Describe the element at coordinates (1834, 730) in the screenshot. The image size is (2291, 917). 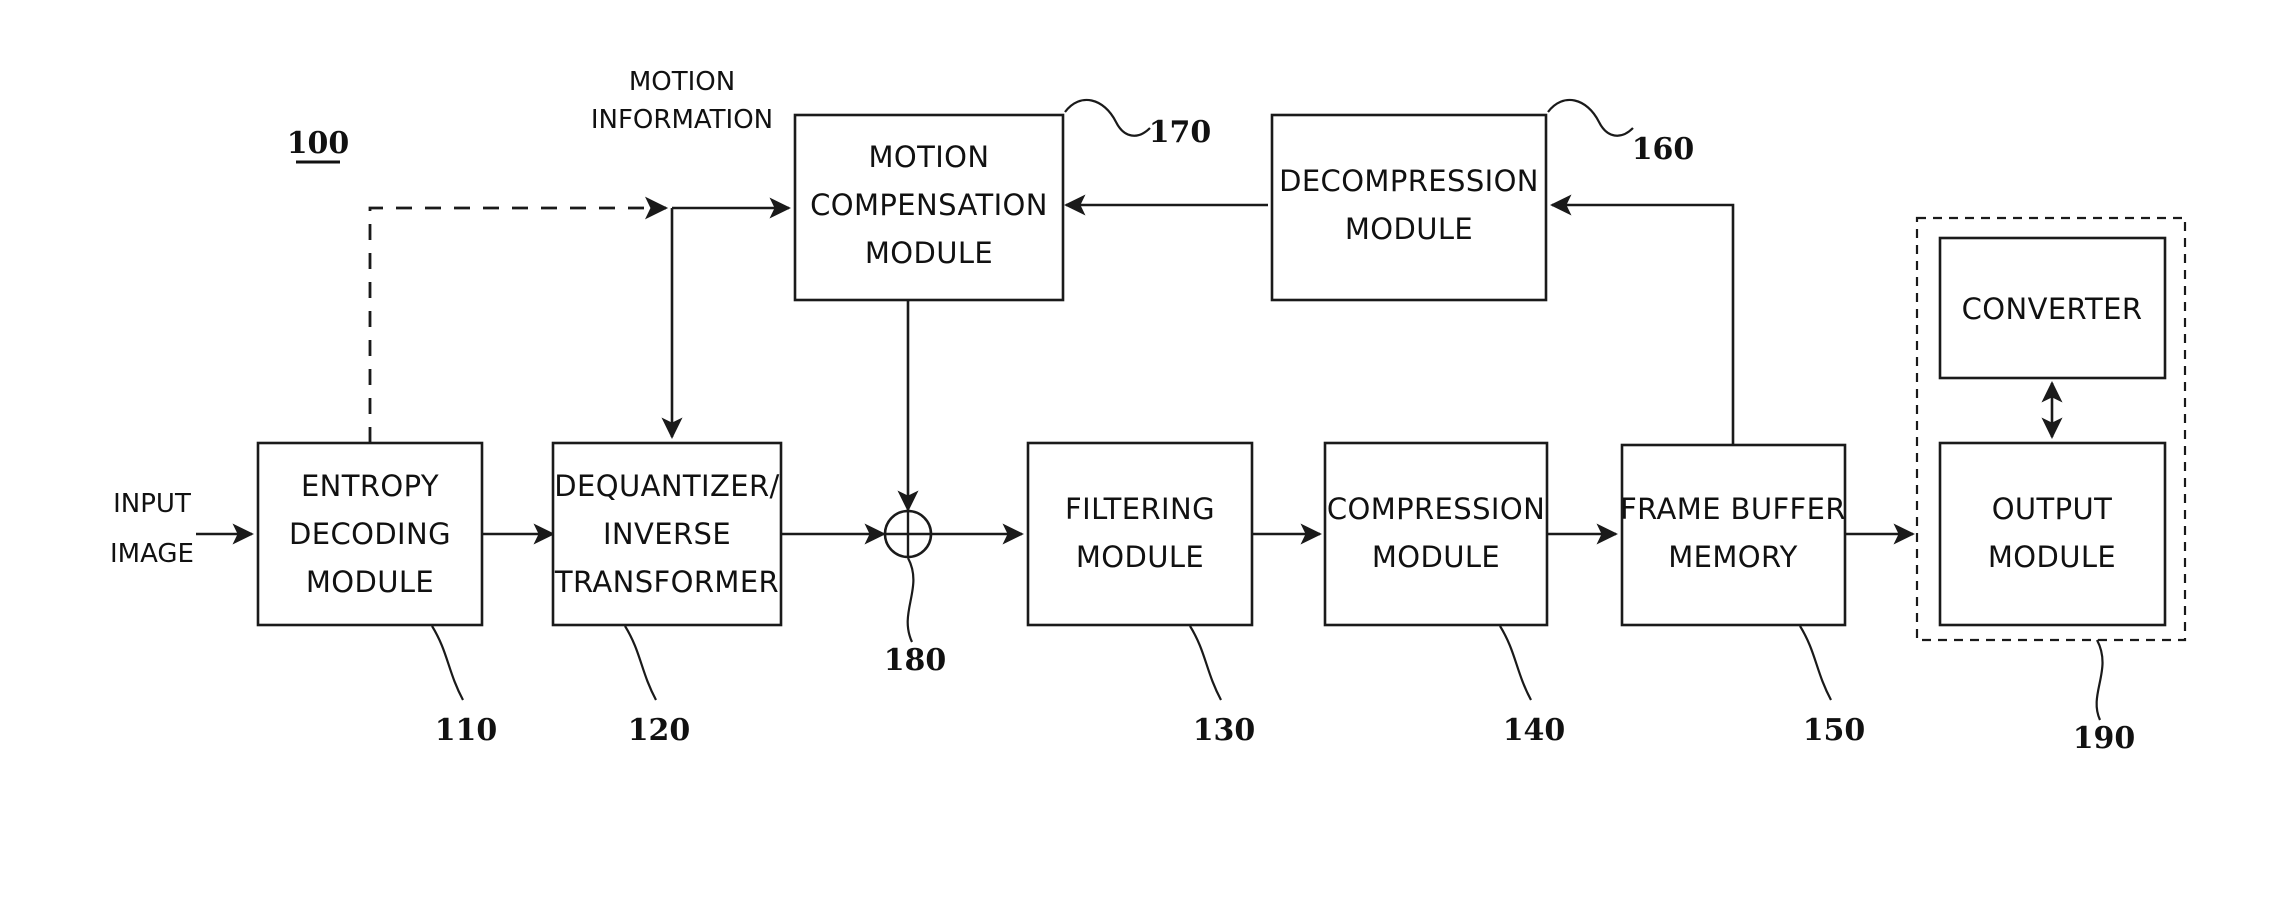
I see `ref-150: 150` at that location.